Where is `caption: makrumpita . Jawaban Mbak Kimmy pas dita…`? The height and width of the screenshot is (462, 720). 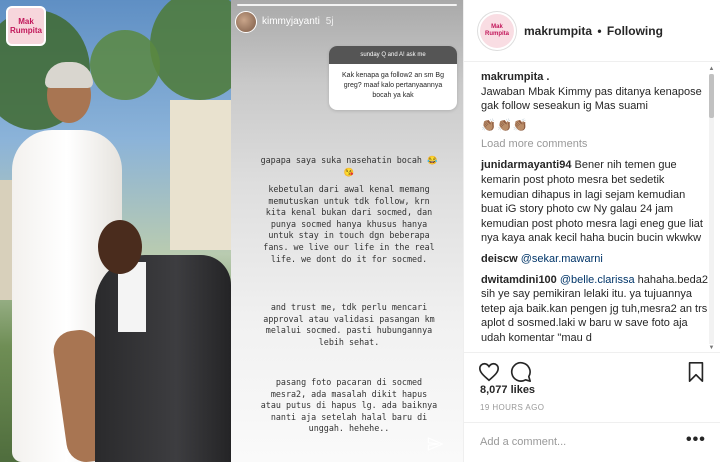 caption: makrumpita . Jawaban Mbak Kimmy pas dita… is located at coordinates (595, 101).